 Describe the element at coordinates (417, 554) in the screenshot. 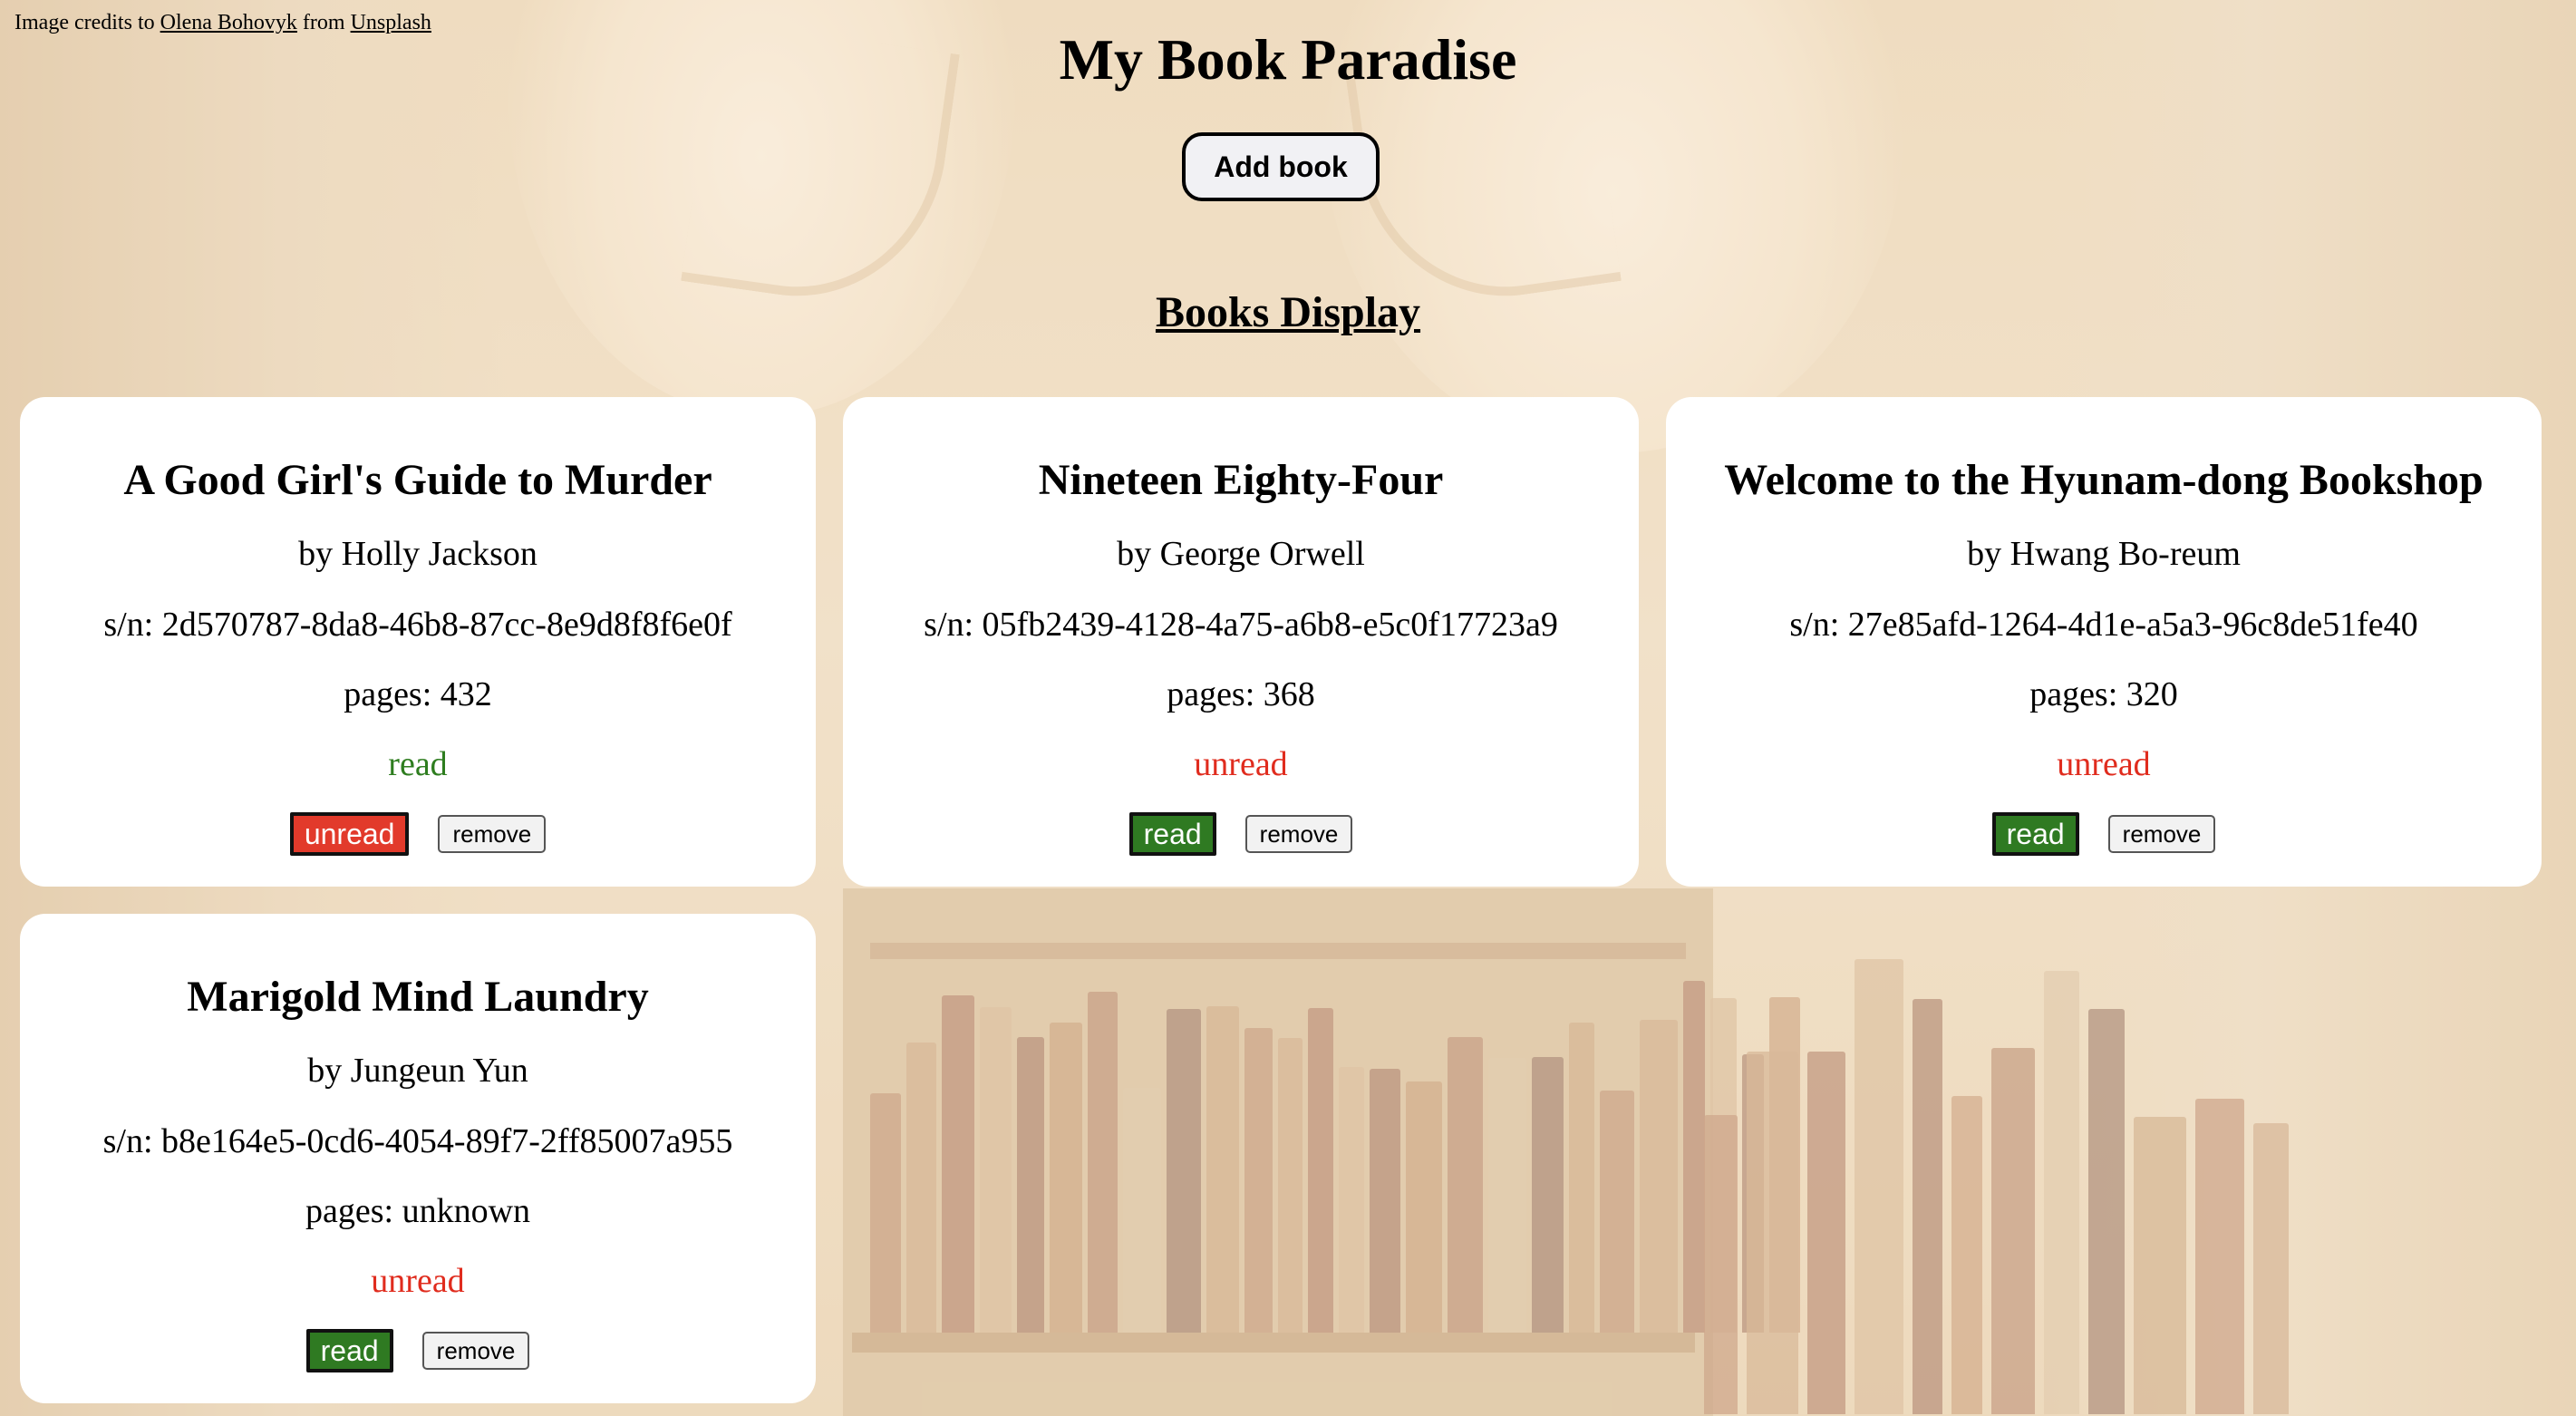

I see `book-author: by Holly Jackson` at that location.